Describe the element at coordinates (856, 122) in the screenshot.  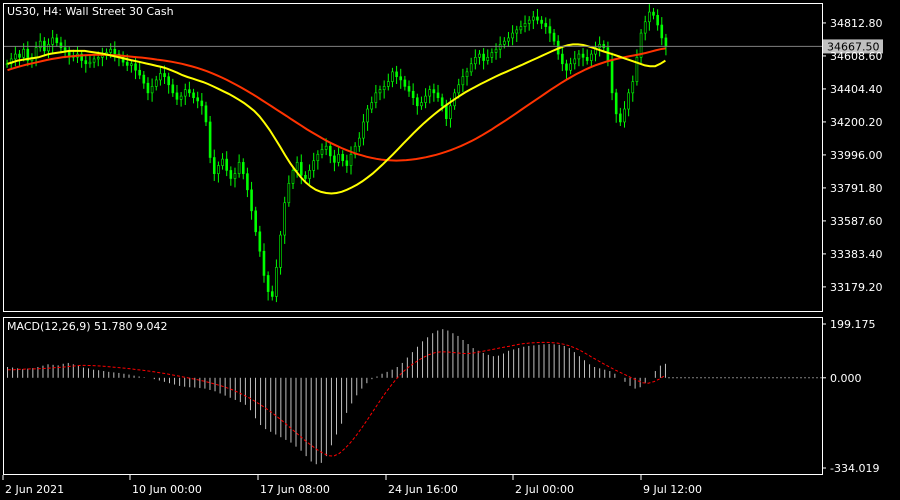
I see `price-tick-label: 34200.20` at that location.